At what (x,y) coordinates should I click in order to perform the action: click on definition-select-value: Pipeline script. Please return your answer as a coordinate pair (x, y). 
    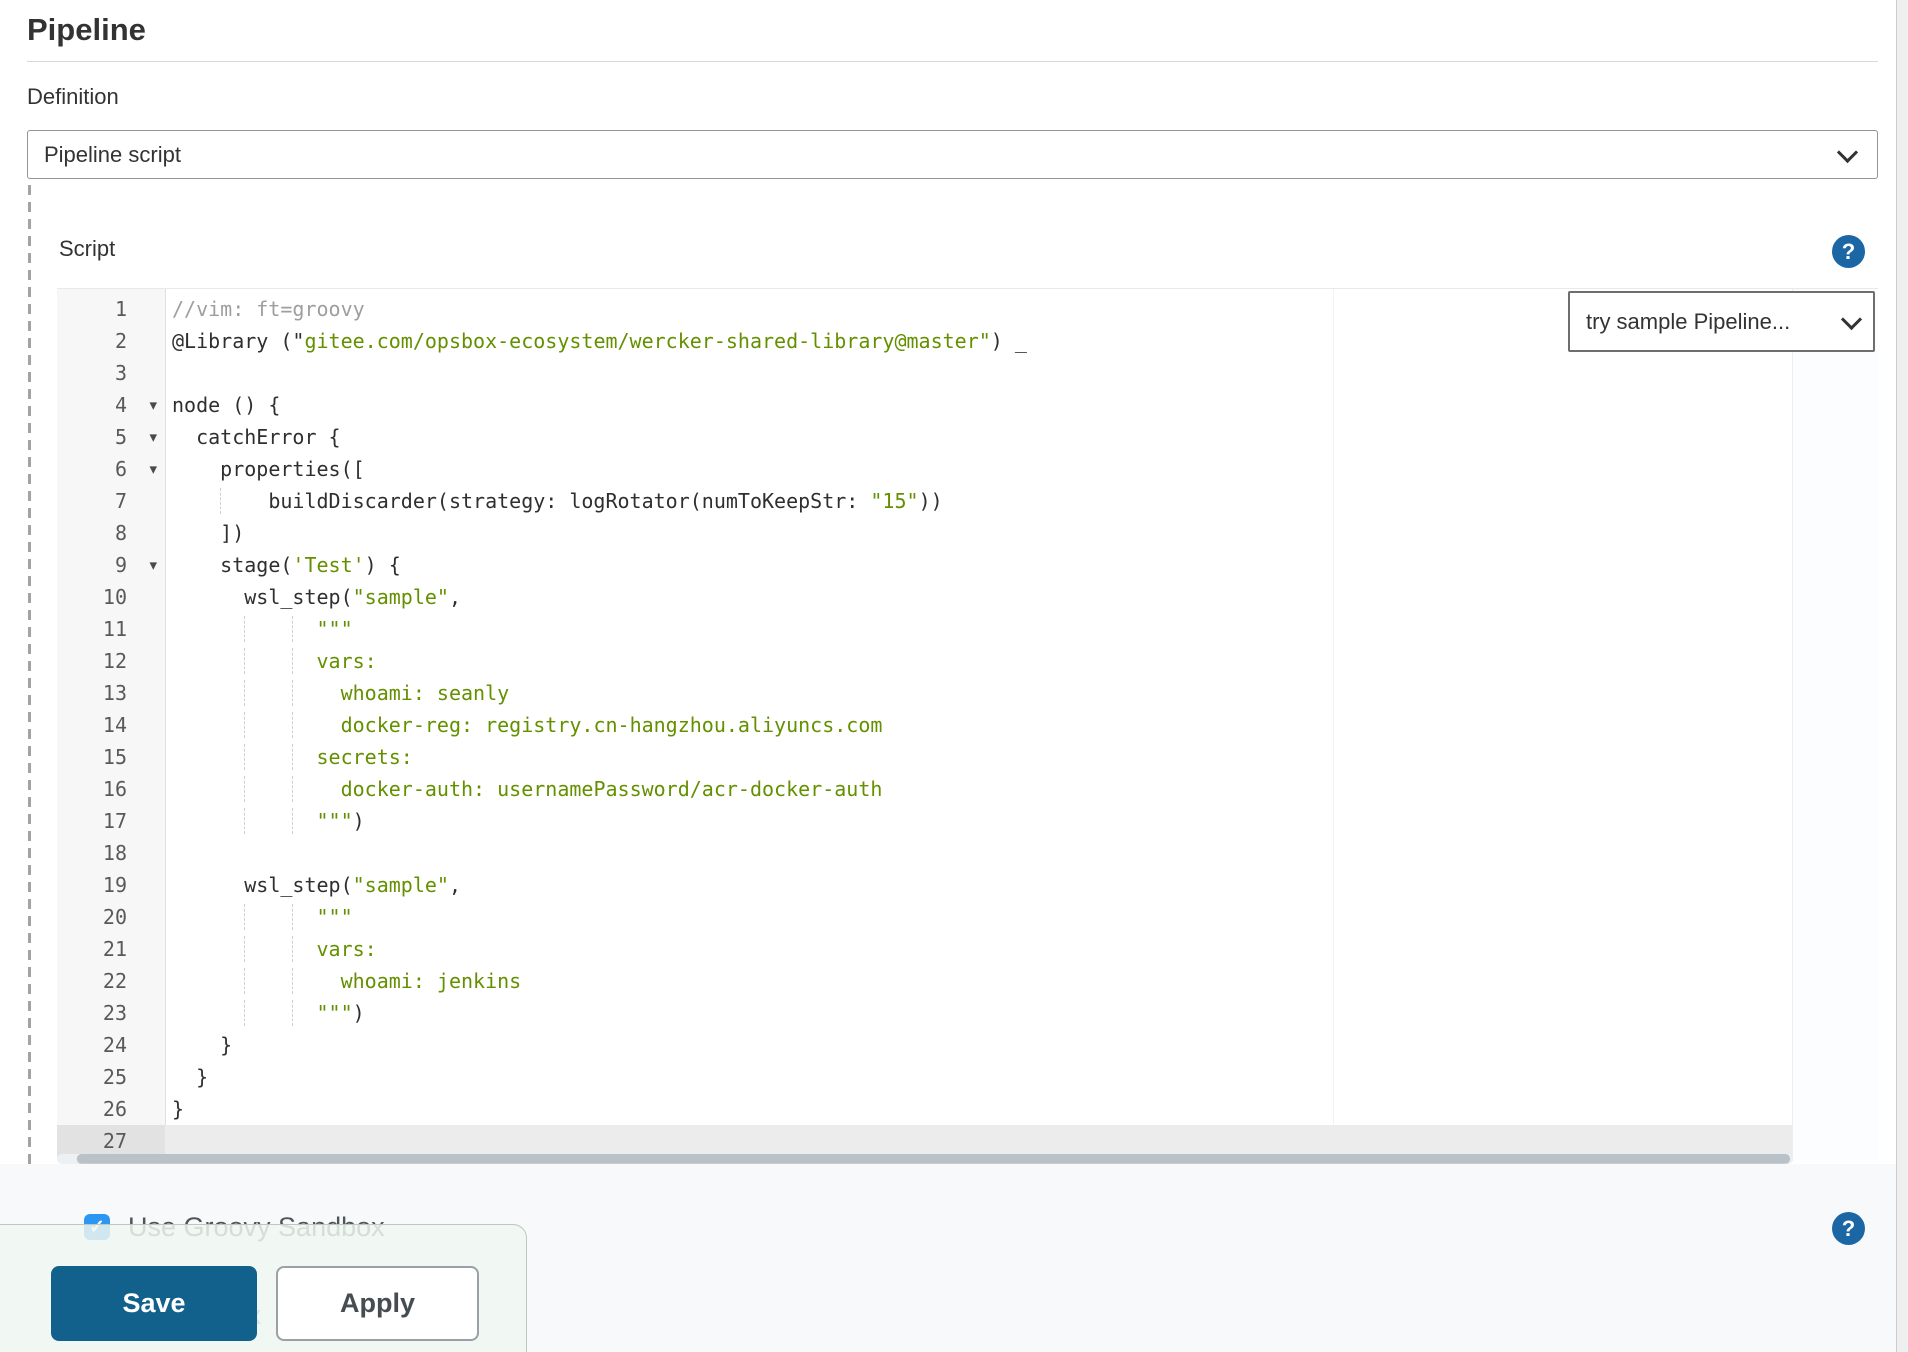
    Looking at the image, I should click on (112, 154).